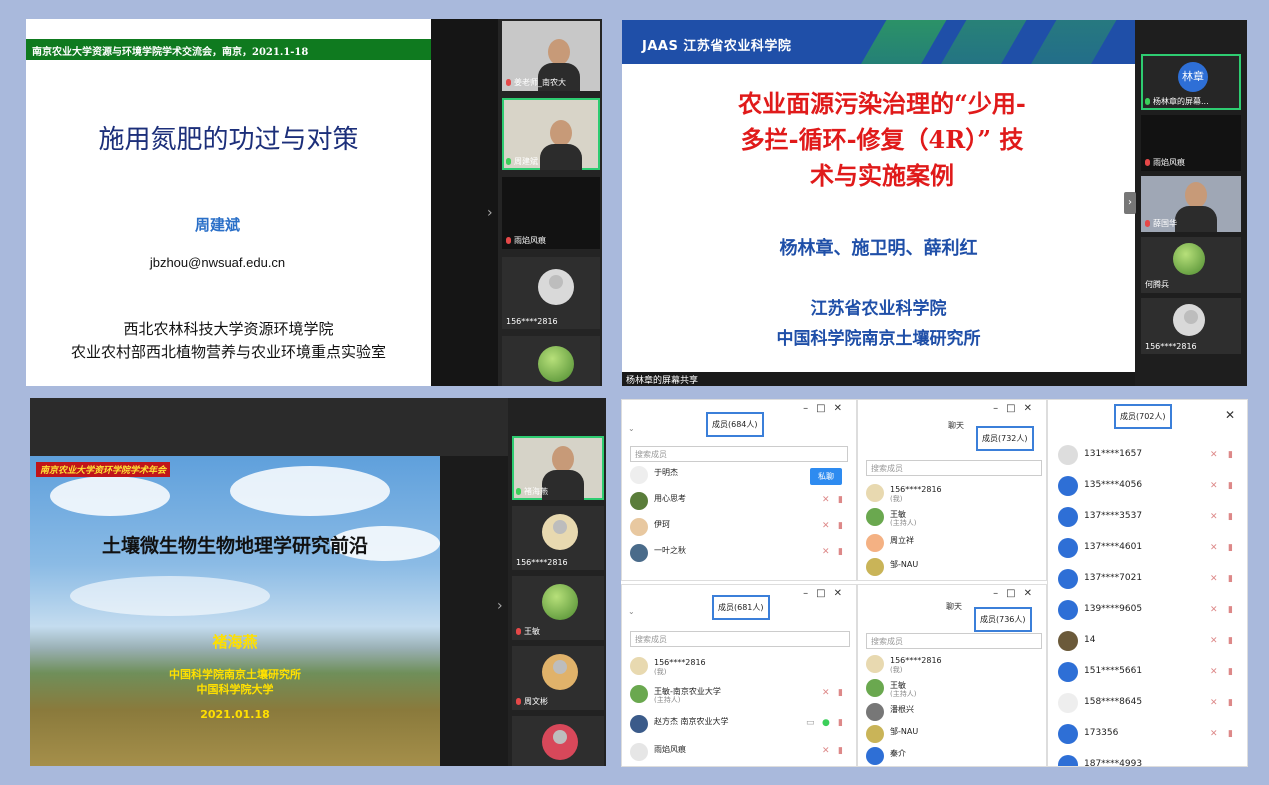 The height and width of the screenshot is (785, 1269). What do you see at coordinates (551, 134) in the screenshot?
I see `video-tile: 周建斌` at bounding box center [551, 134].